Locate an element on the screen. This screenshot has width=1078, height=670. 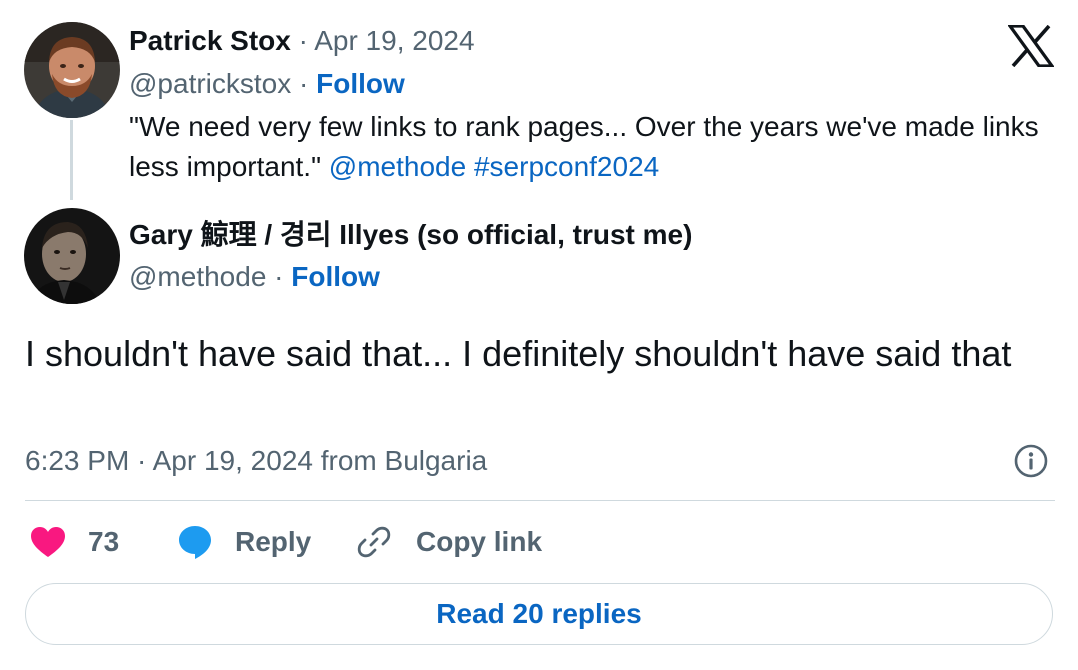
reply-label: Reply is located at coordinates (273, 541).